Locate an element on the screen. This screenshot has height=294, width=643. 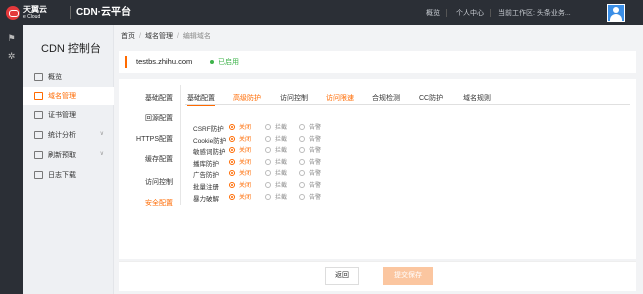
top-link-overview: 概览 is located at coordinates (433, 13).